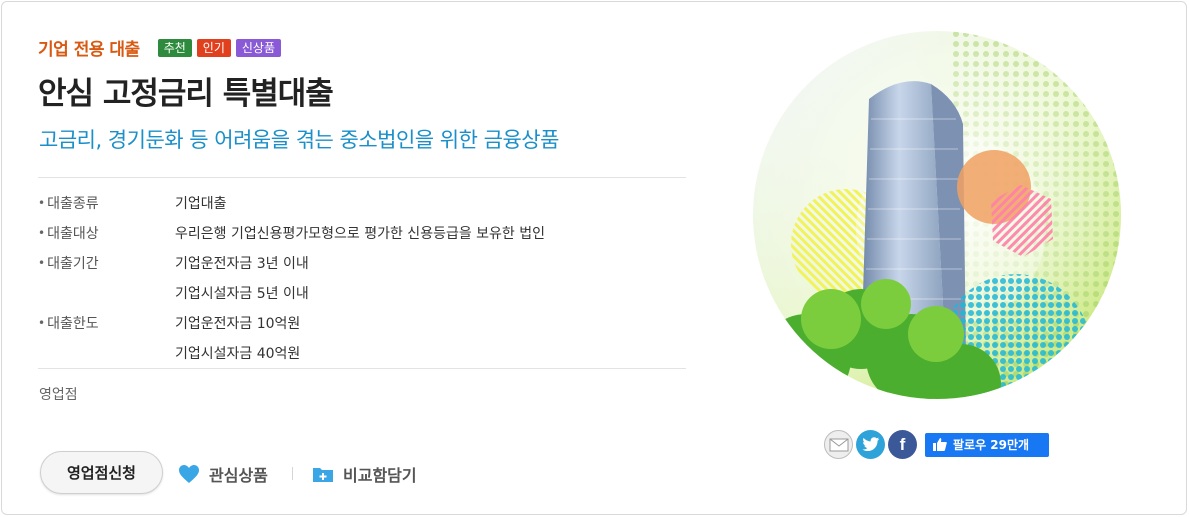 The width and height of the screenshot is (1189, 517). I want to click on mail-icon, so click(838, 444).